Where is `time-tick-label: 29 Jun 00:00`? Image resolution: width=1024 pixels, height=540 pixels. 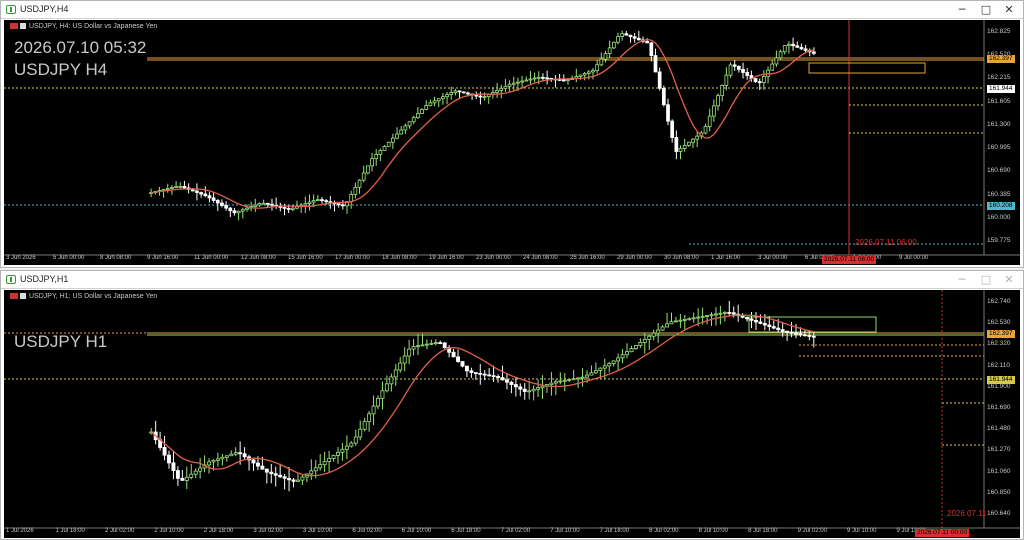
time-tick-label: 29 Jun 00:00 is located at coordinates (634, 258).